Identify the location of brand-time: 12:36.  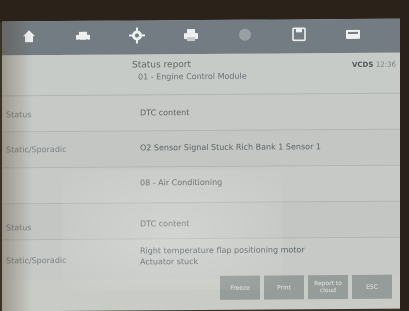
(385, 64).